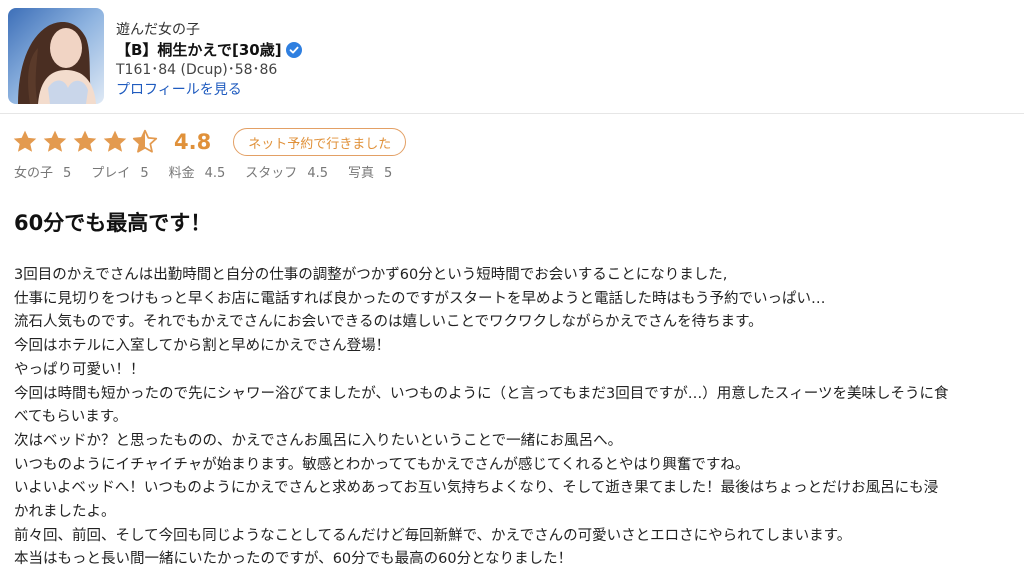 The width and height of the screenshot is (1024, 572). What do you see at coordinates (209, 90) in the screenshot?
I see `profile-link: プロフィールを見る` at bounding box center [209, 90].